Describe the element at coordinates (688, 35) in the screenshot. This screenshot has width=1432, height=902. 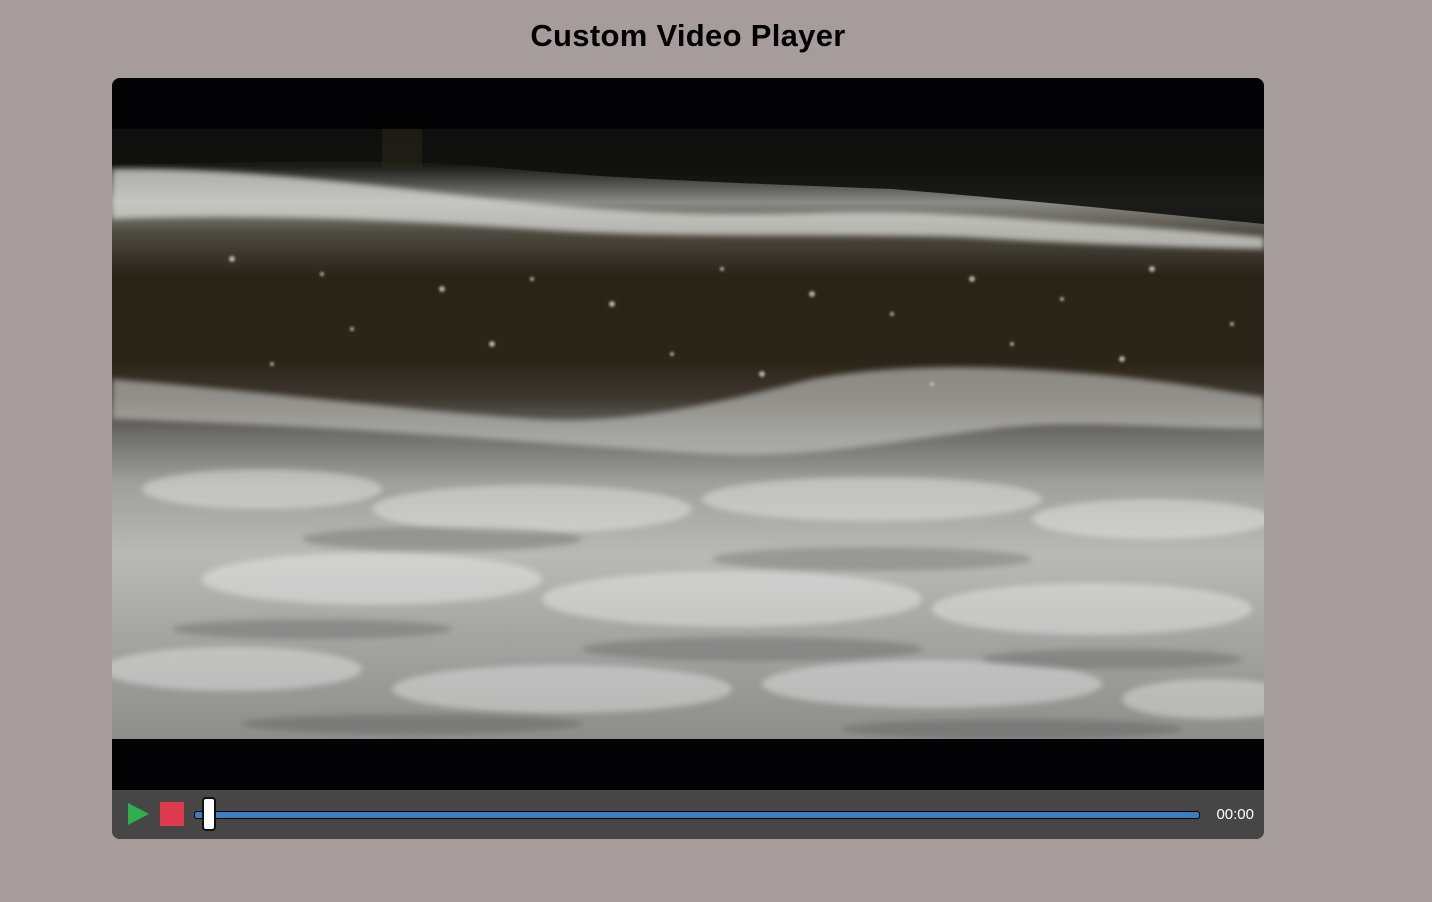
I see `page-title: Custom Video Player` at that location.